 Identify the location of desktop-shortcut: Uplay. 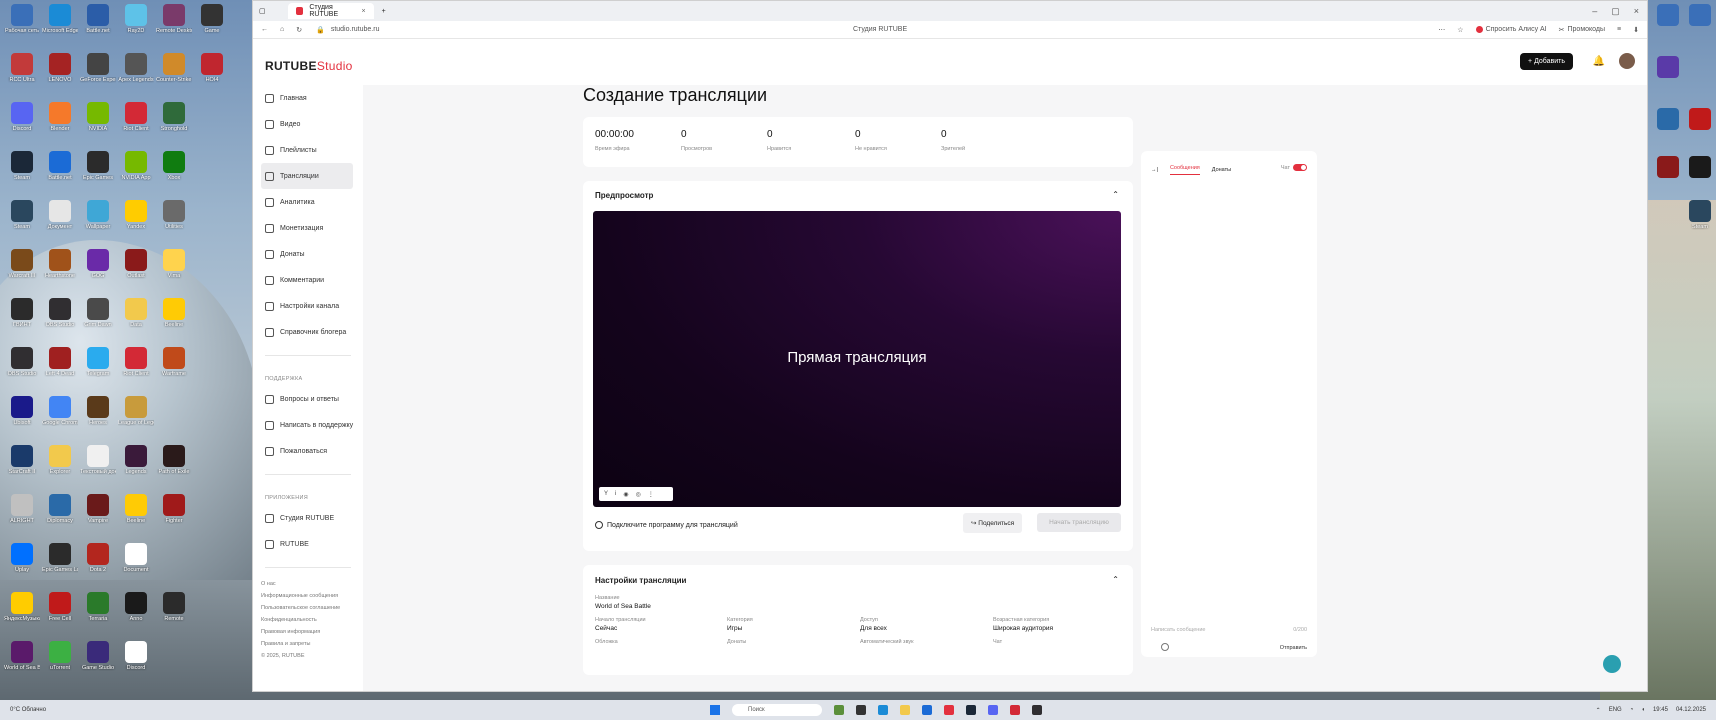
(22, 565).